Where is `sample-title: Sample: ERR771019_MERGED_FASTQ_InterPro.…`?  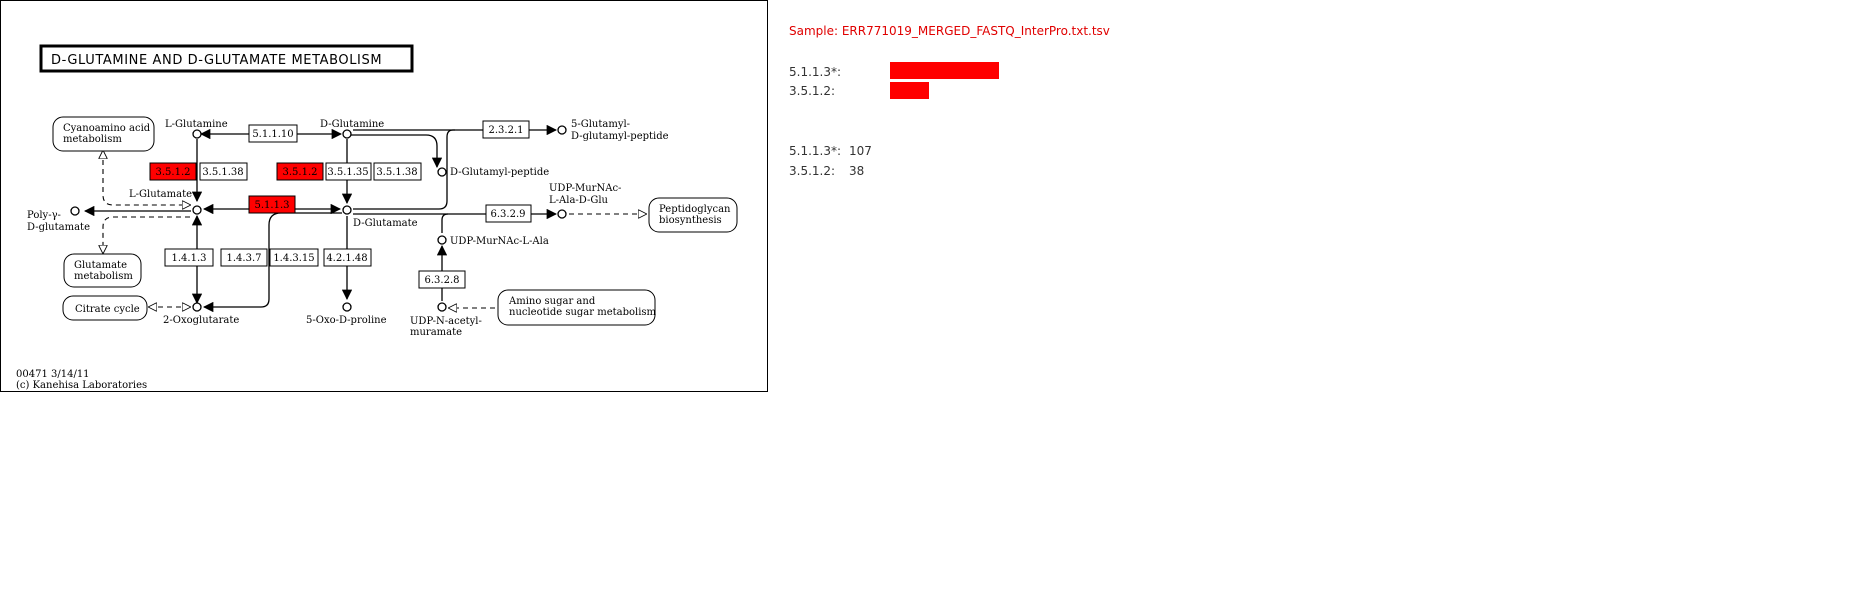 sample-title: Sample: ERR771019_MERGED_FASTQ_InterPro.… is located at coordinates (949, 31).